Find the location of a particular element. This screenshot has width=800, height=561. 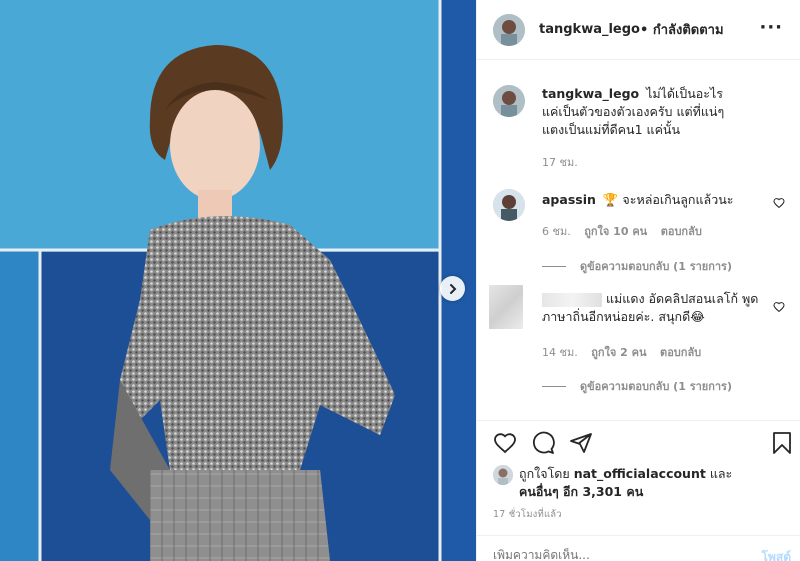

post-comment-button: โพสต์ is located at coordinates (776, 554).